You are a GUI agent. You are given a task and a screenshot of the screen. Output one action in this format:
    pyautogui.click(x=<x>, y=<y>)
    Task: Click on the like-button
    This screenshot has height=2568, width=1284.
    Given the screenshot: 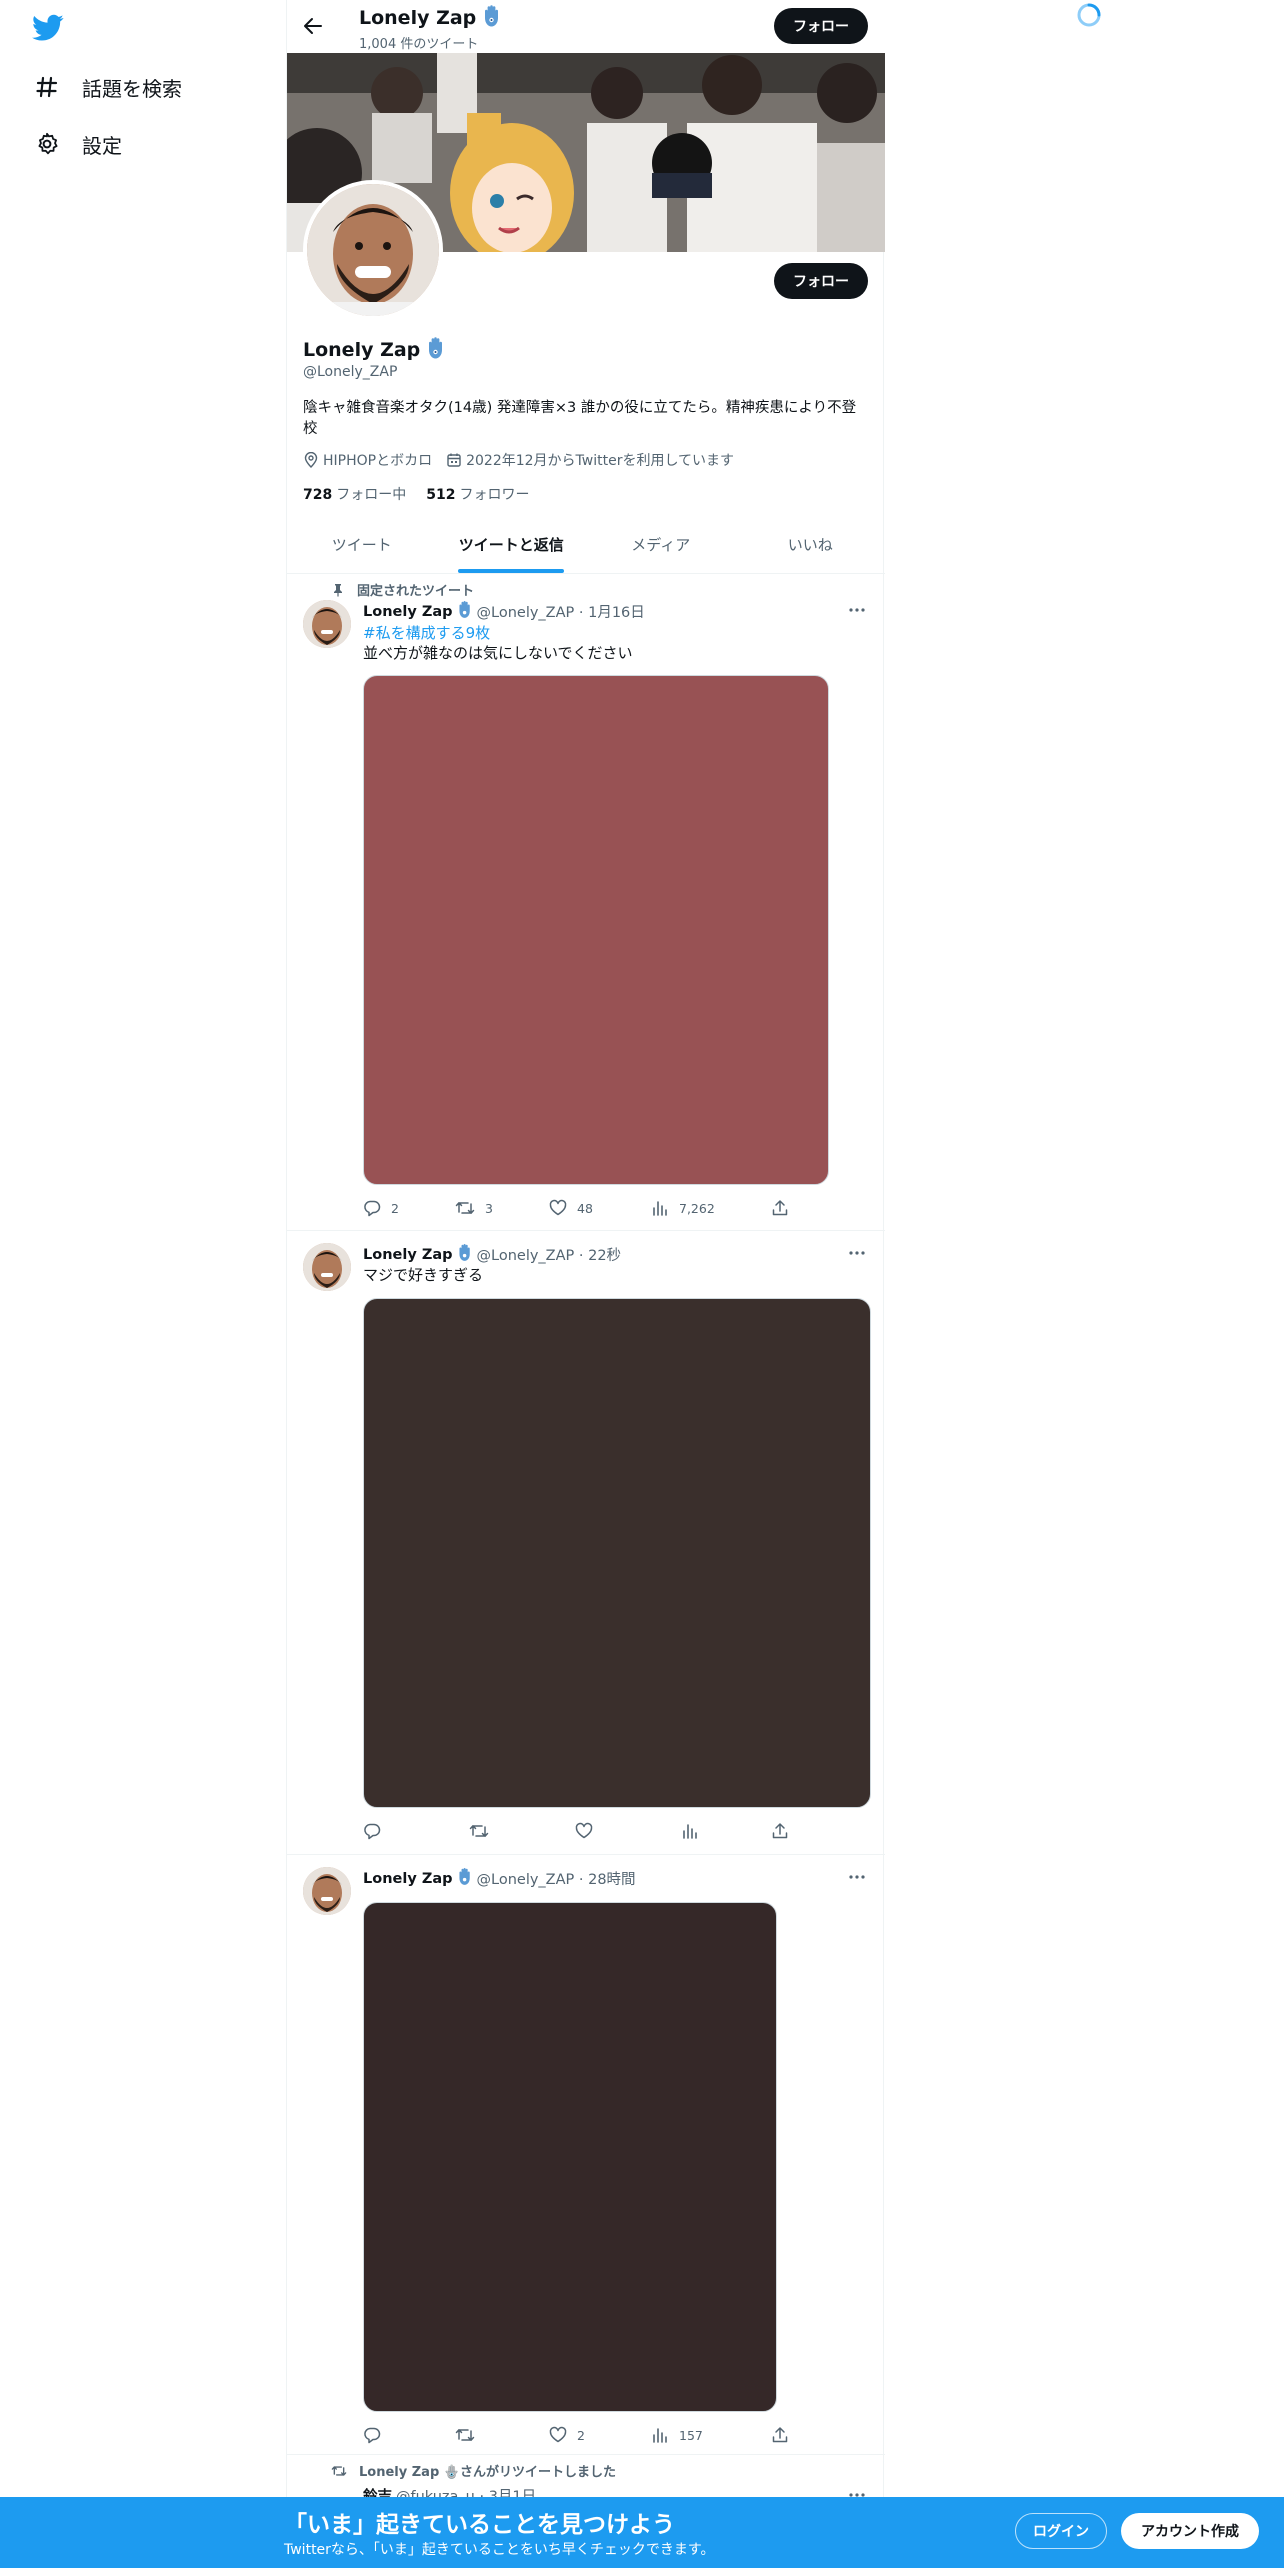 What is the action you would take?
    pyautogui.click(x=584, y=1831)
    